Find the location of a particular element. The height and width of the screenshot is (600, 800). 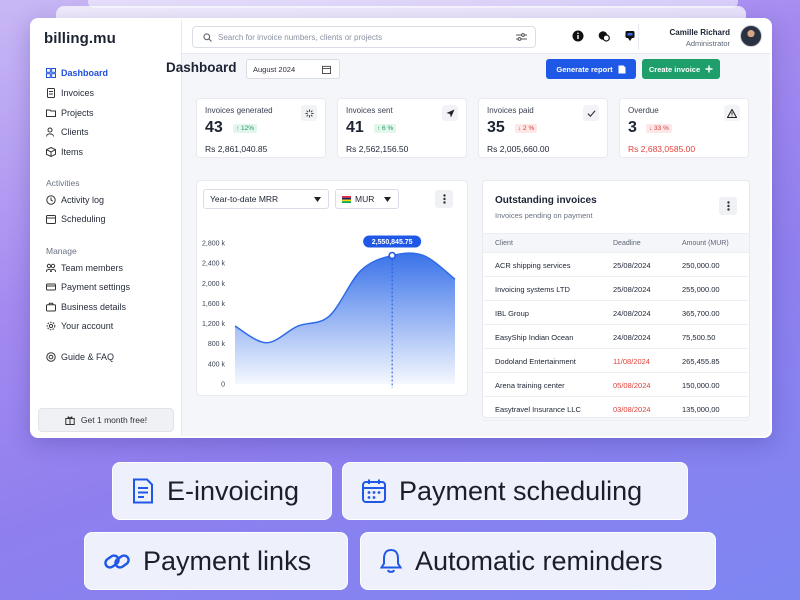

column-header-deadline: Deadline is located at coordinates (627, 243).